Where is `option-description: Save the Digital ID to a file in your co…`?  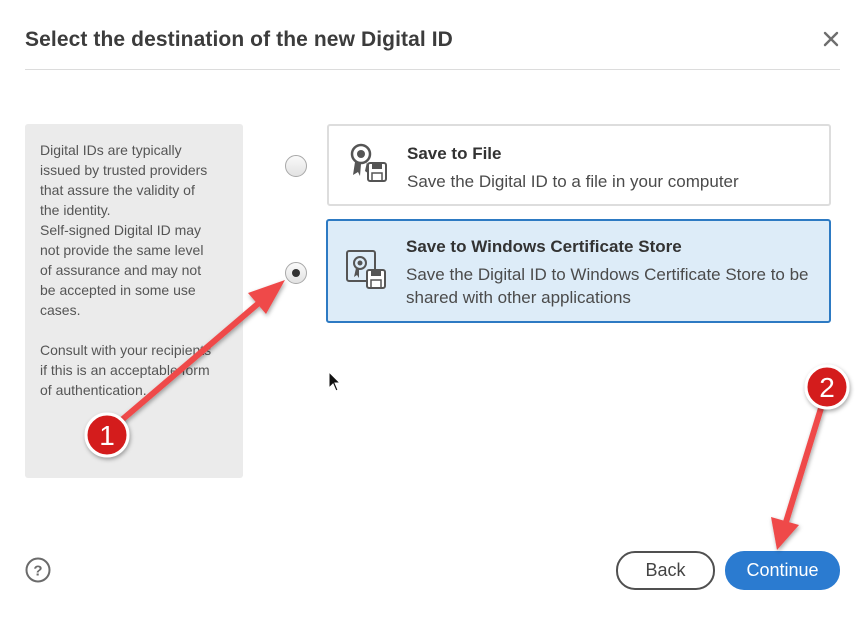 option-description: Save the Digital ID to a file in your co… is located at coordinates (573, 181).